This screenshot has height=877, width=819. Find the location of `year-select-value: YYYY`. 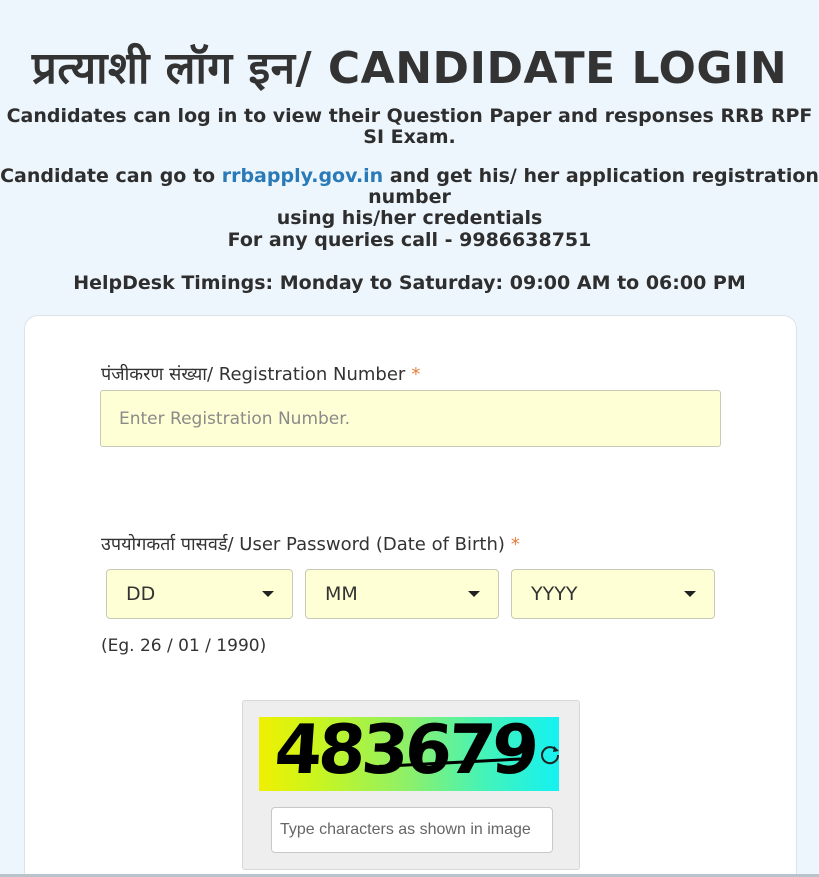

year-select-value: YYYY is located at coordinates (554, 594).